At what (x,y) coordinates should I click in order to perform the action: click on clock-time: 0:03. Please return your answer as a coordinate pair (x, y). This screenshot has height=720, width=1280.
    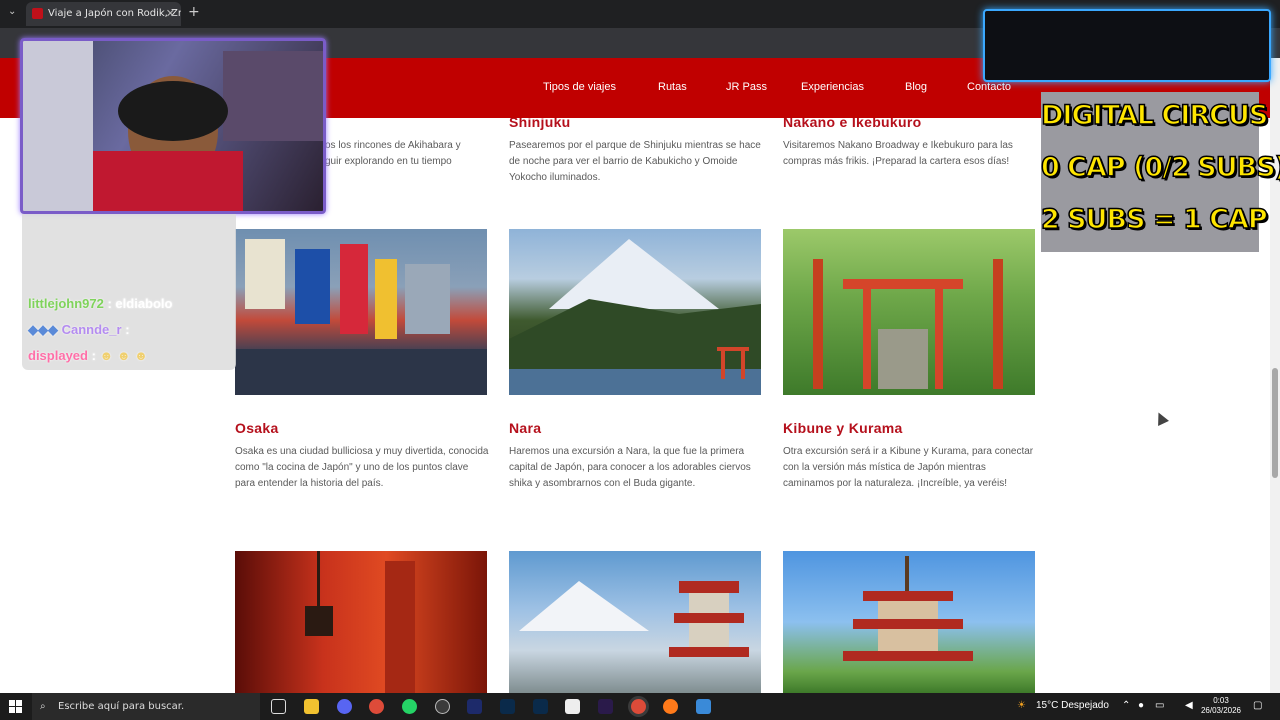
    Looking at the image, I should click on (1221, 700).